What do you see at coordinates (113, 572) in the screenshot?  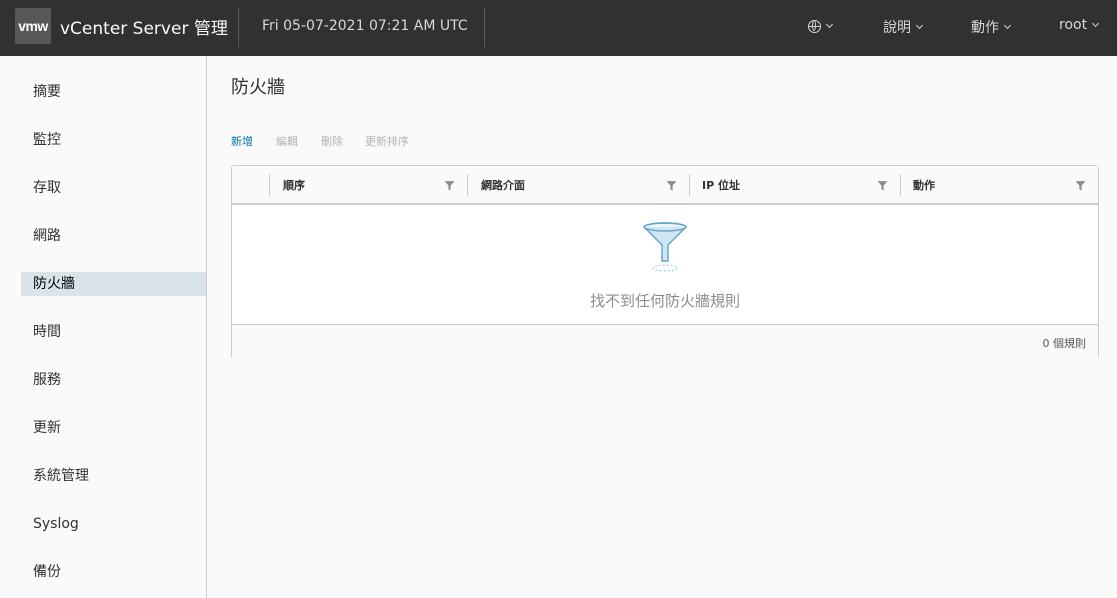 I see `sidebar-item-backup: 備份` at bounding box center [113, 572].